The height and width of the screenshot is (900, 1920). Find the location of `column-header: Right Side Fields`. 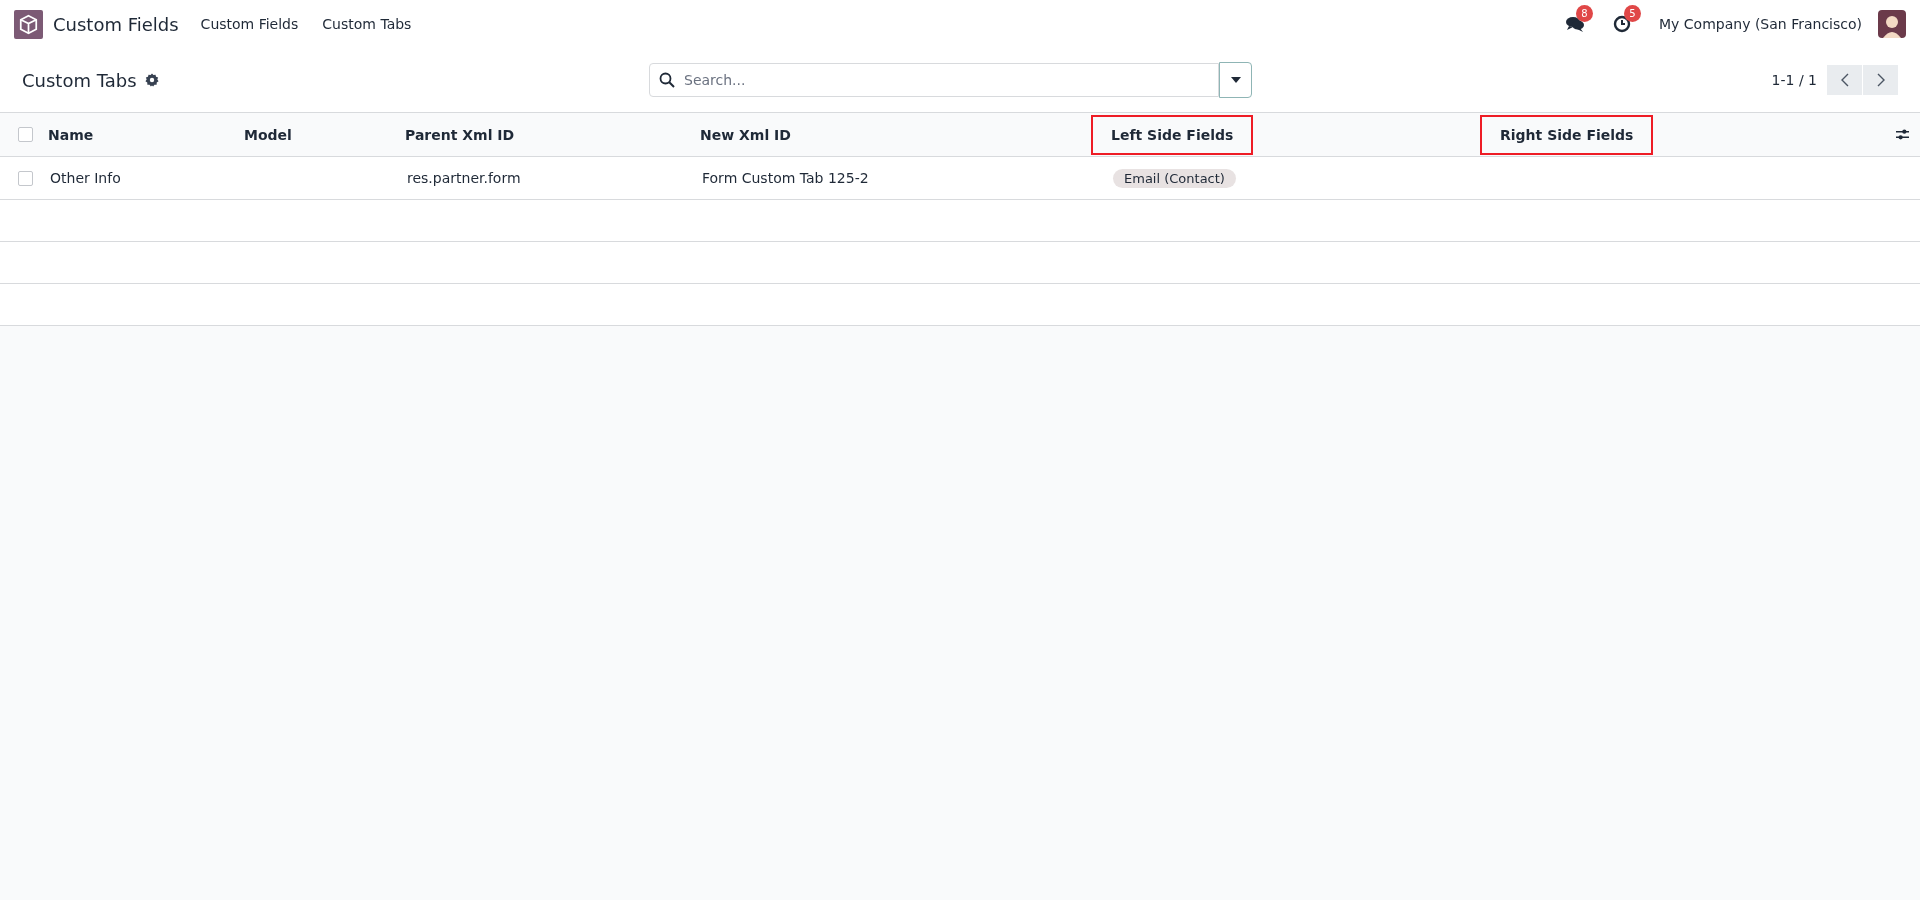

column-header: Right Side Fields is located at coordinates (1567, 134).